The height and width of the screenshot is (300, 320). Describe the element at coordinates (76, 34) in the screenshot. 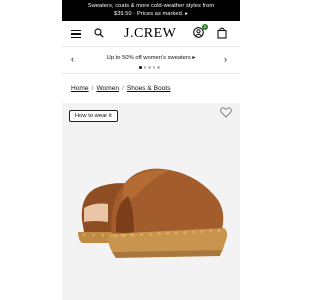

I see `menu-icon` at that location.